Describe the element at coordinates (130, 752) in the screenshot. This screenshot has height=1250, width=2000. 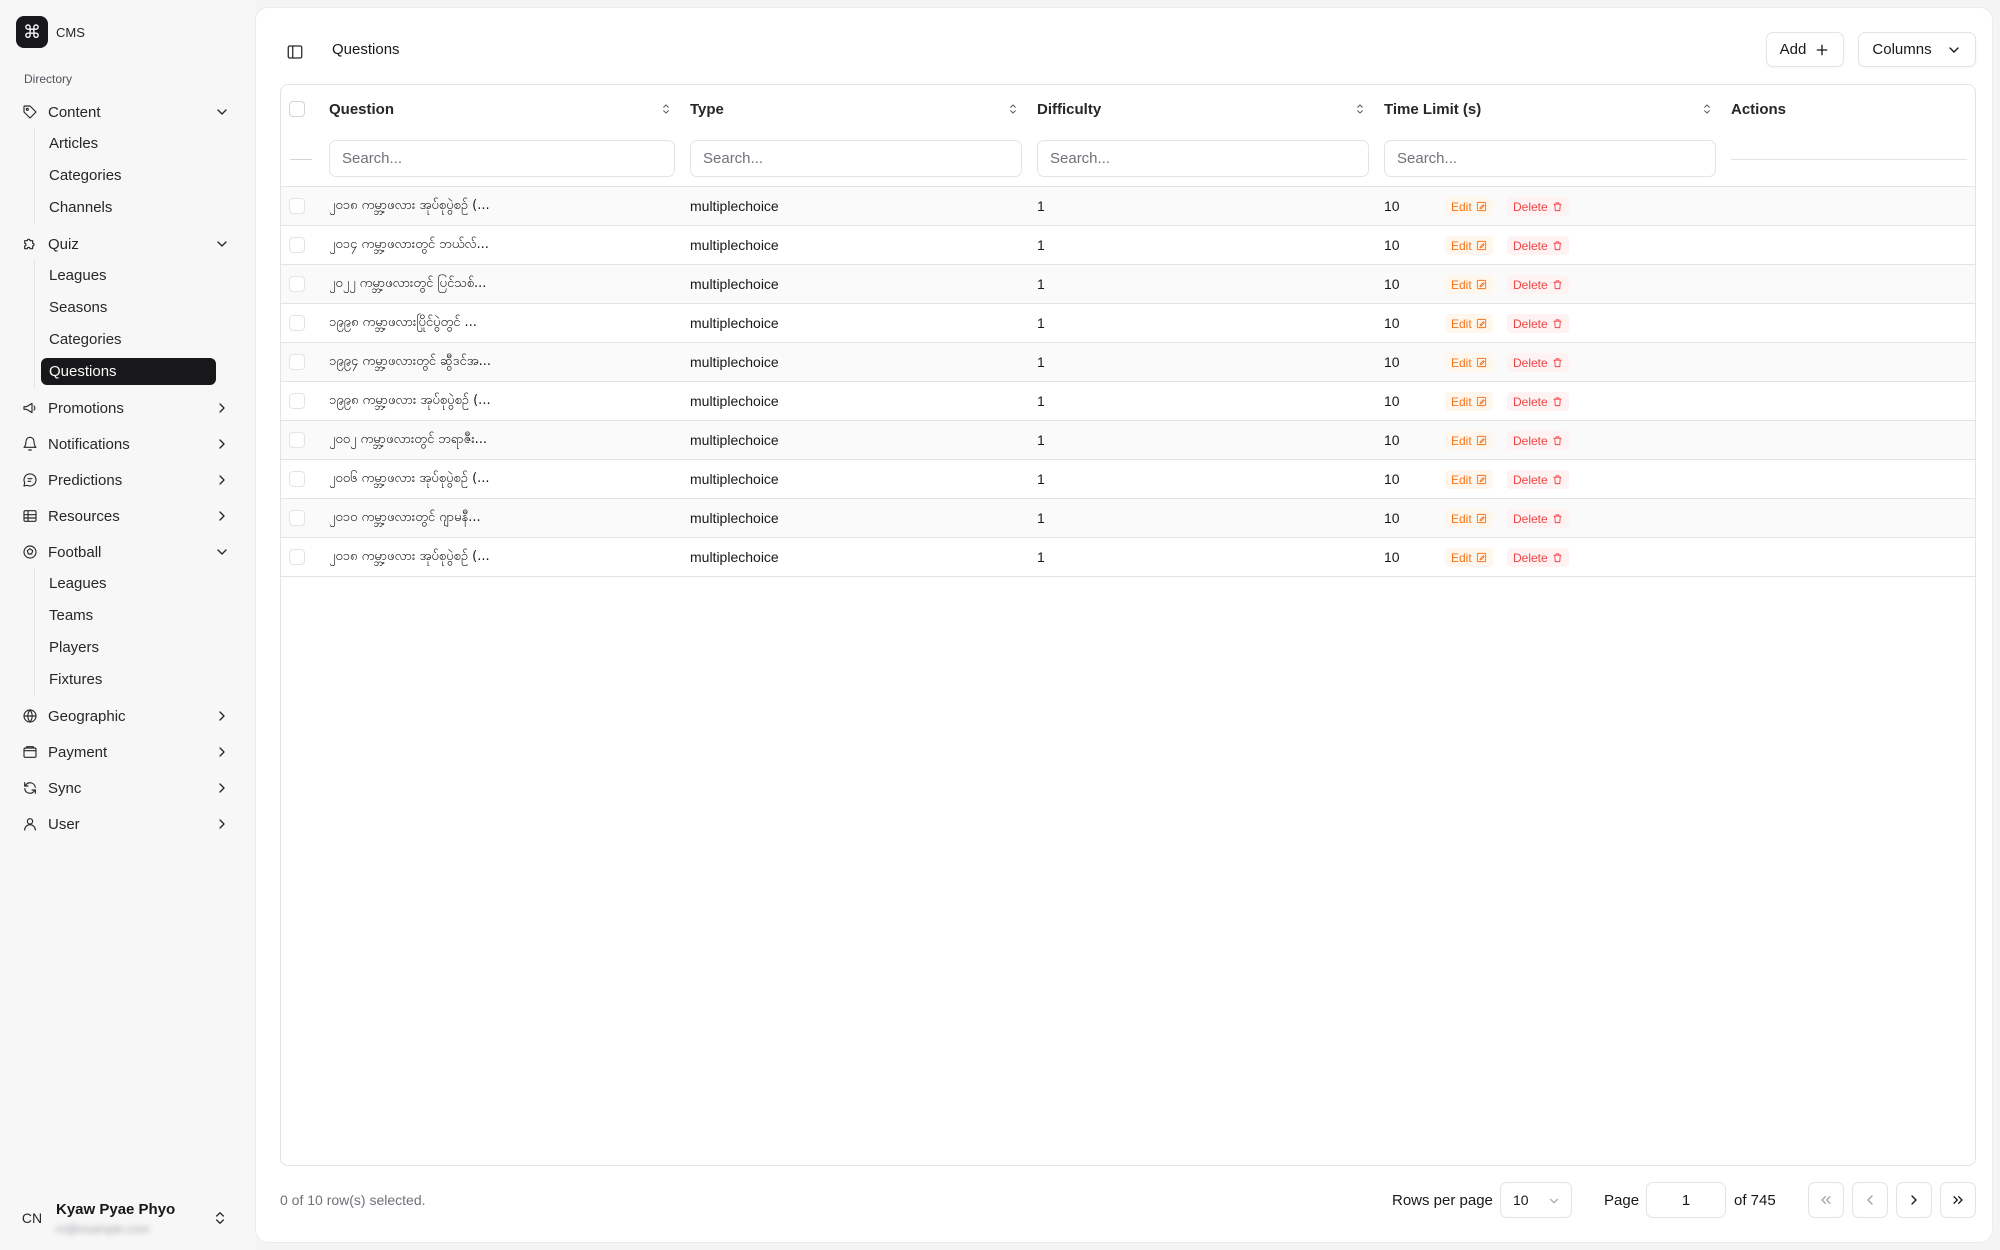
I see `nav-group-payment: Payment` at that location.